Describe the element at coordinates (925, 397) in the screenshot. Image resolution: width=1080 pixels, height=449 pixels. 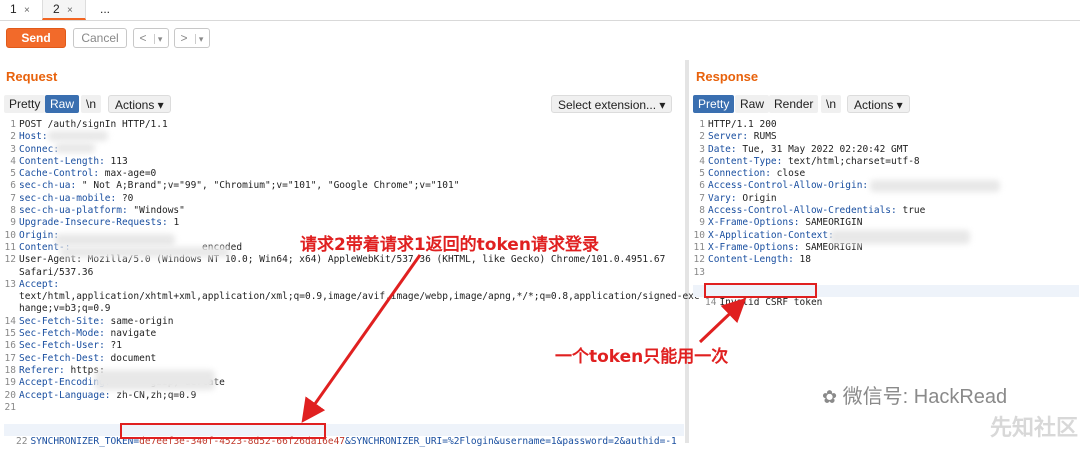
I see `watermark-text: 微信号: HackRead` at that location.